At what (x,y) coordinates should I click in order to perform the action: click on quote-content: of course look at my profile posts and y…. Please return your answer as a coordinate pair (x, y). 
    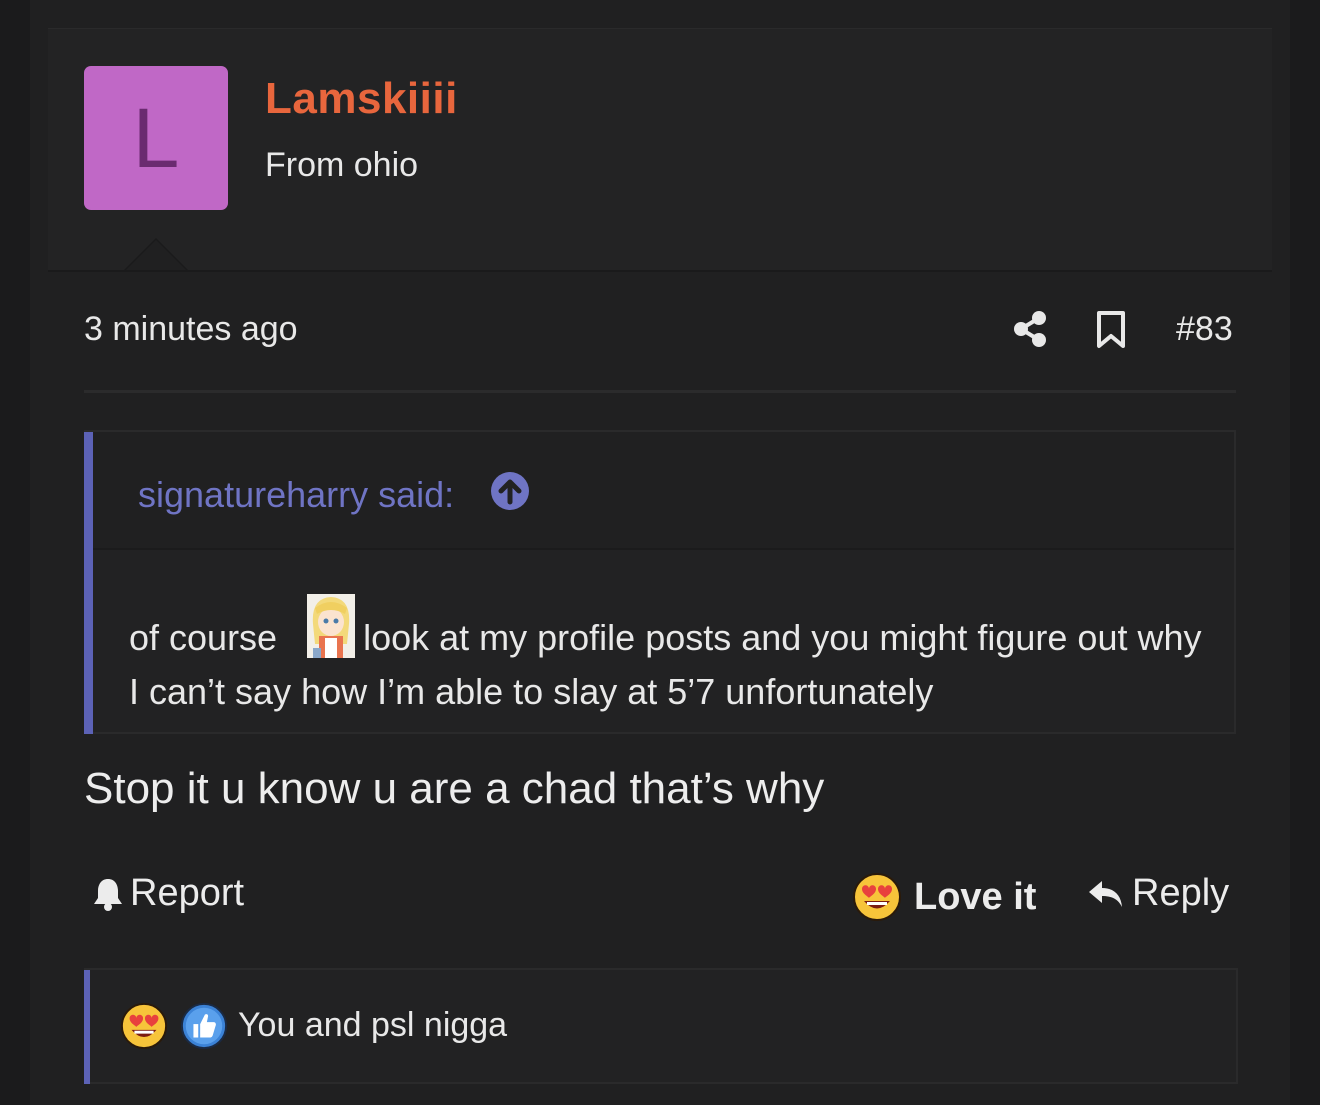
    Looking at the image, I should click on (669, 656).